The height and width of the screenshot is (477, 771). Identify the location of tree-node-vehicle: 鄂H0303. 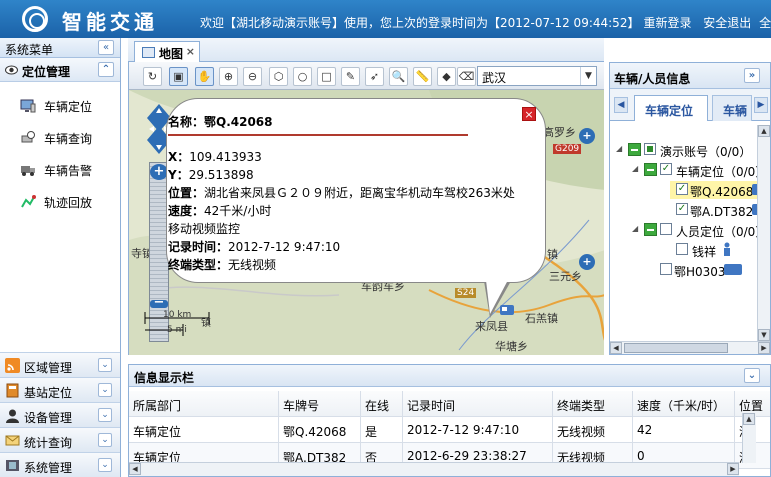
(706, 270).